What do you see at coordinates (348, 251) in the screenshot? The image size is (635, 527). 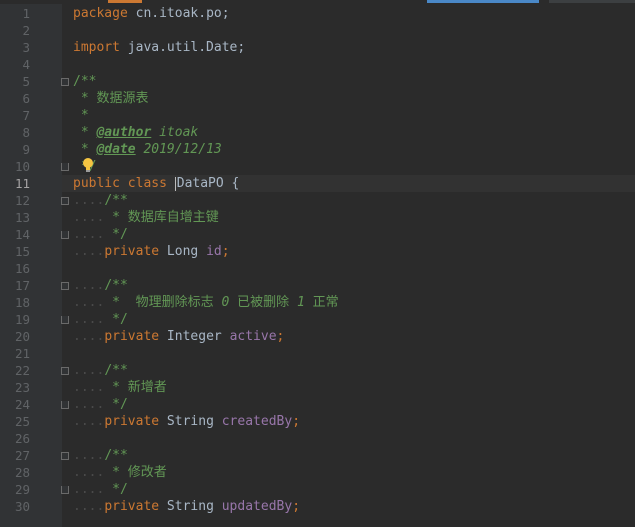 I see `code-line: ....private Long id;` at bounding box center [348, 251].